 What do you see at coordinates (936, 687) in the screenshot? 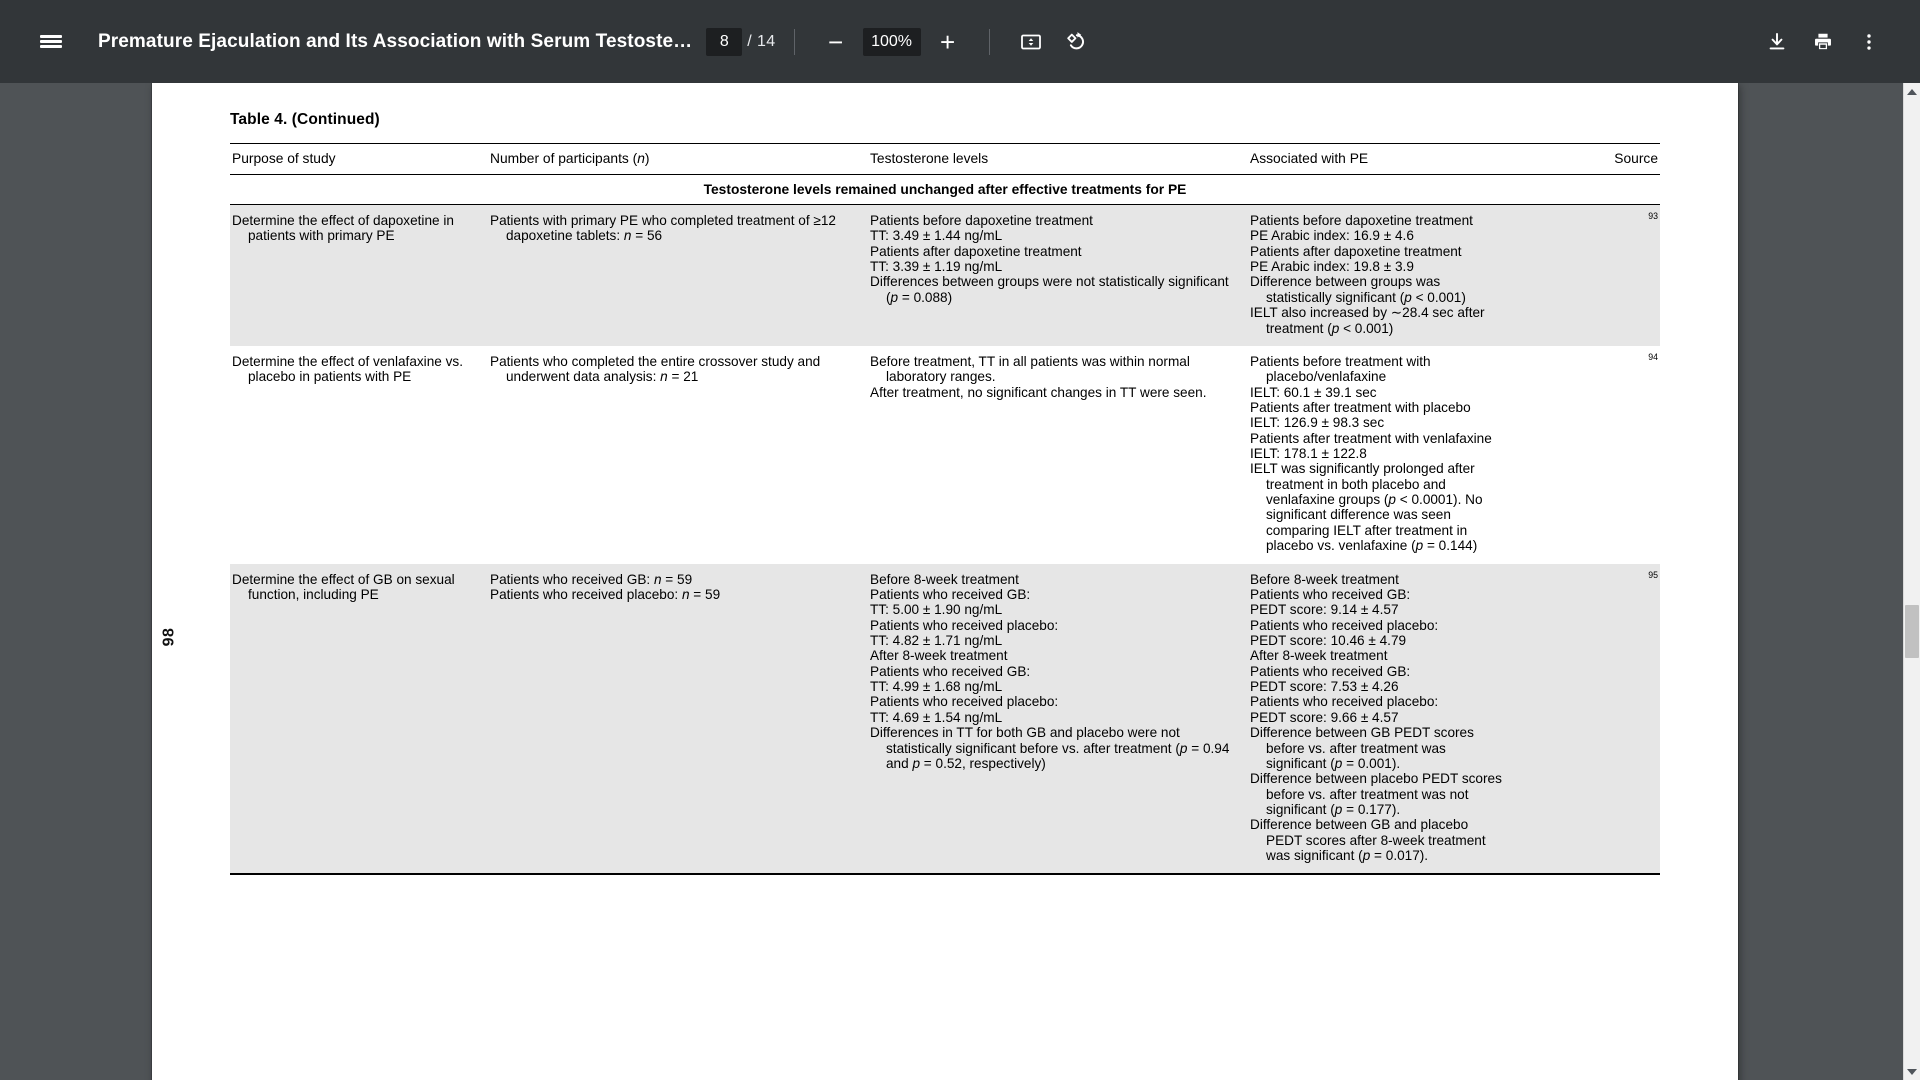
I see `cell-line: TT: 4.99 ± 1.68 ng/mL` at bounding box center [936, 687].